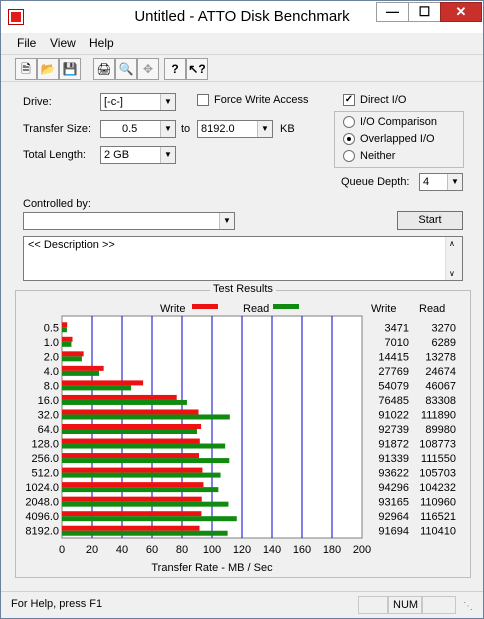 The width and height of the screenshot is (484, 619). Describe the element at coordinates (175, 69) in the screenshot. I see `help-icon: ?` at that location.